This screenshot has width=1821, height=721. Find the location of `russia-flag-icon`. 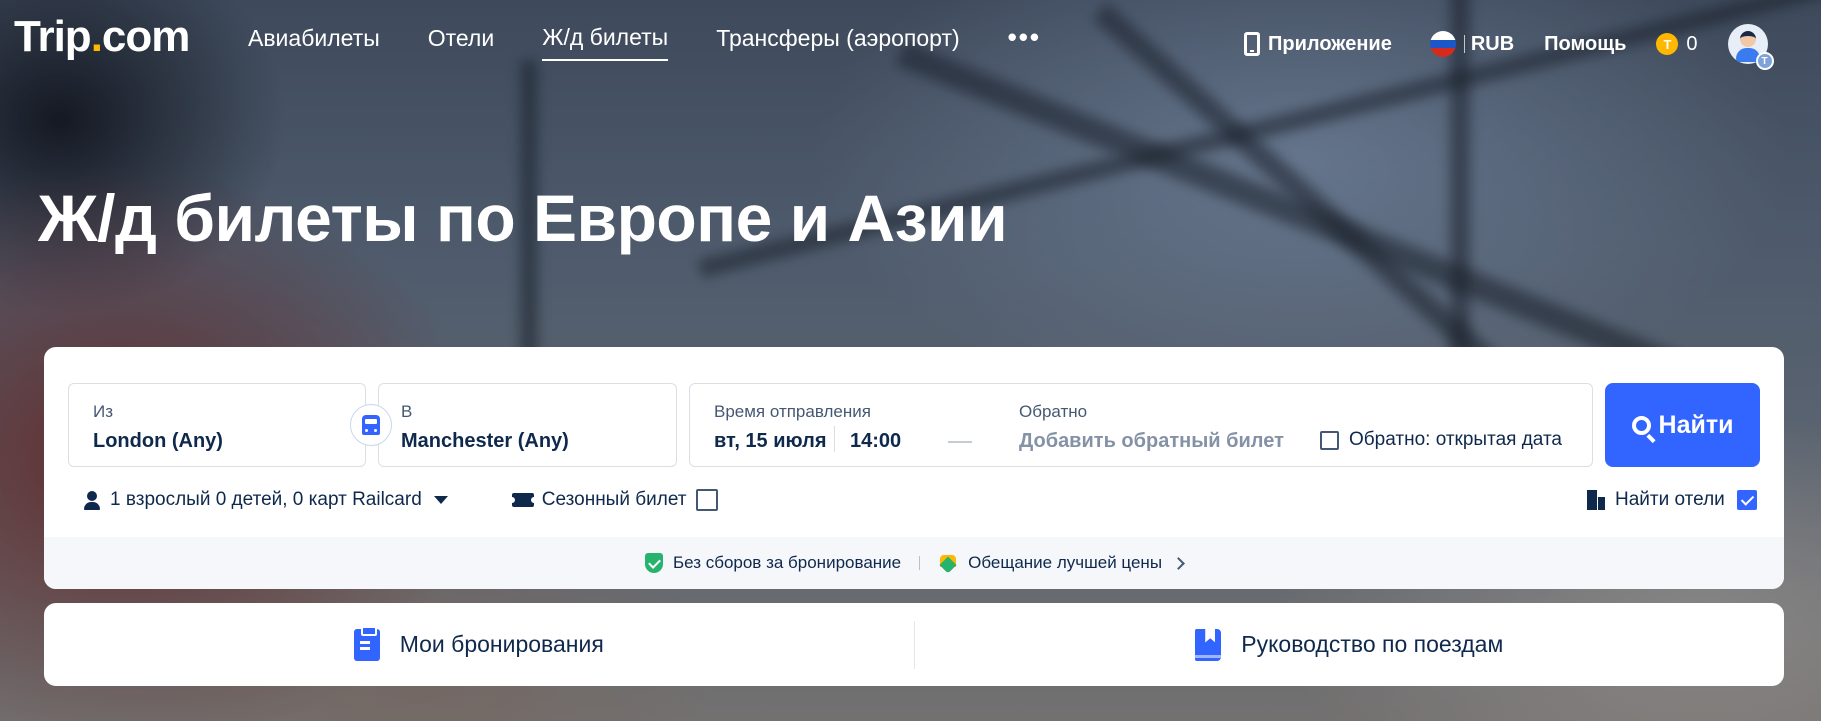

russia-flag-icon is located at coordinates (1442, 44).